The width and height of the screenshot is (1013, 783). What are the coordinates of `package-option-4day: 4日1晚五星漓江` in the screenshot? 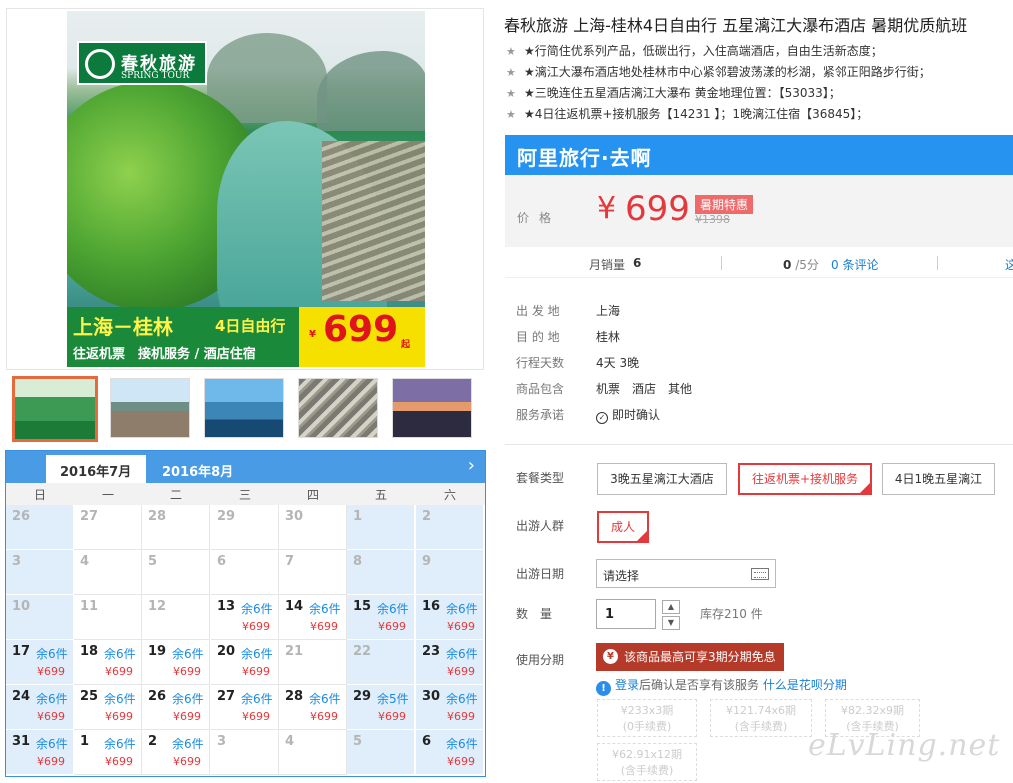 It's located at (938, 479).